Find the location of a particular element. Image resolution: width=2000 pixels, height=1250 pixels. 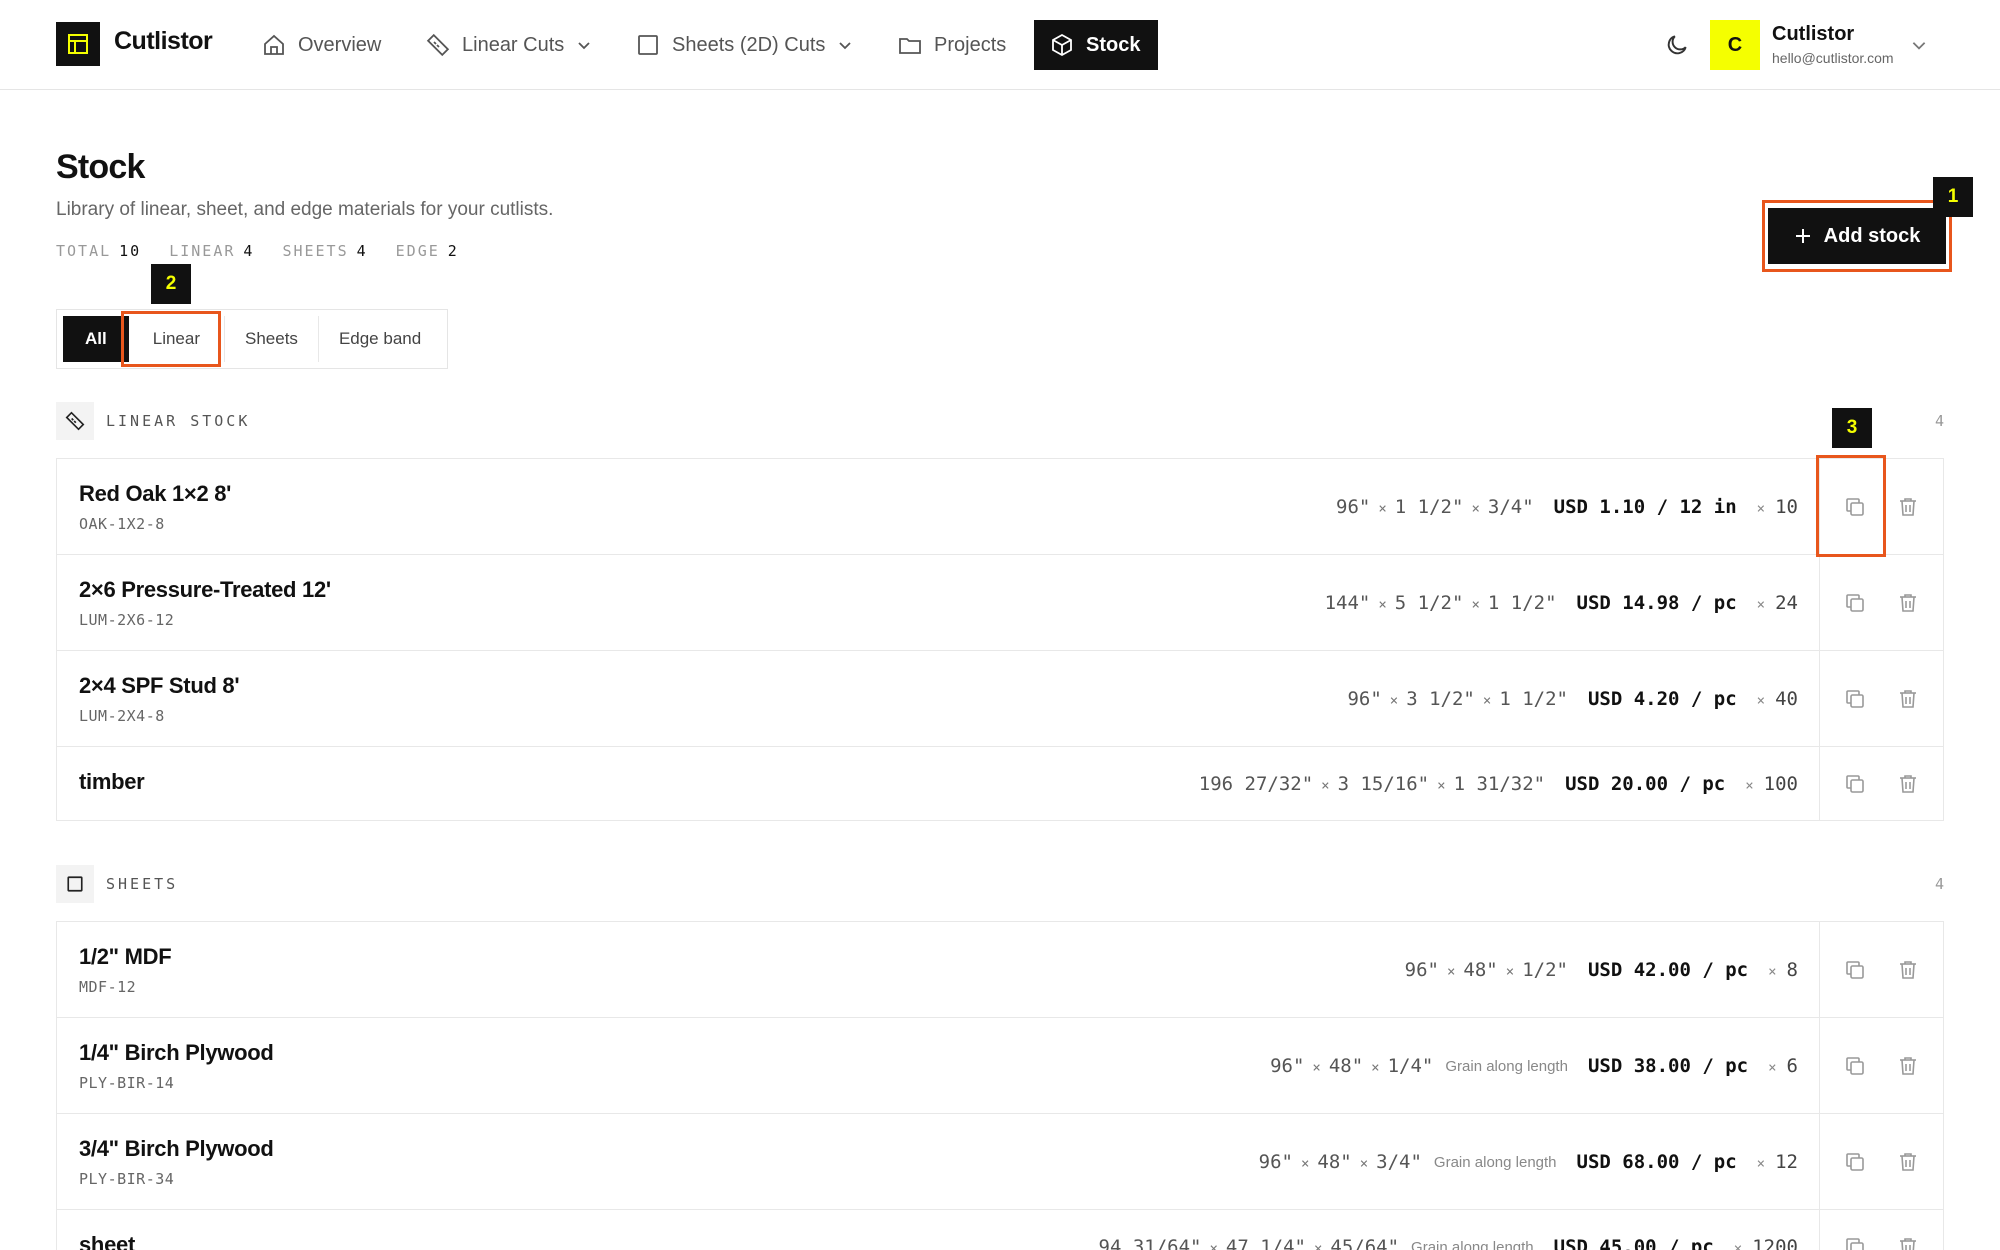

folder-icon is located at coordinates (910, 46).